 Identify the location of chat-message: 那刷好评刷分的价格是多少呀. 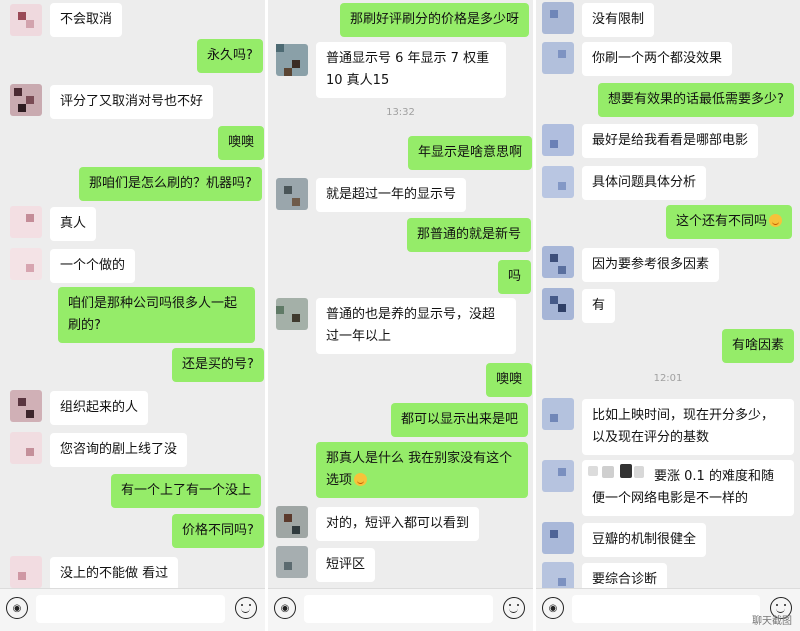
(435, 20).